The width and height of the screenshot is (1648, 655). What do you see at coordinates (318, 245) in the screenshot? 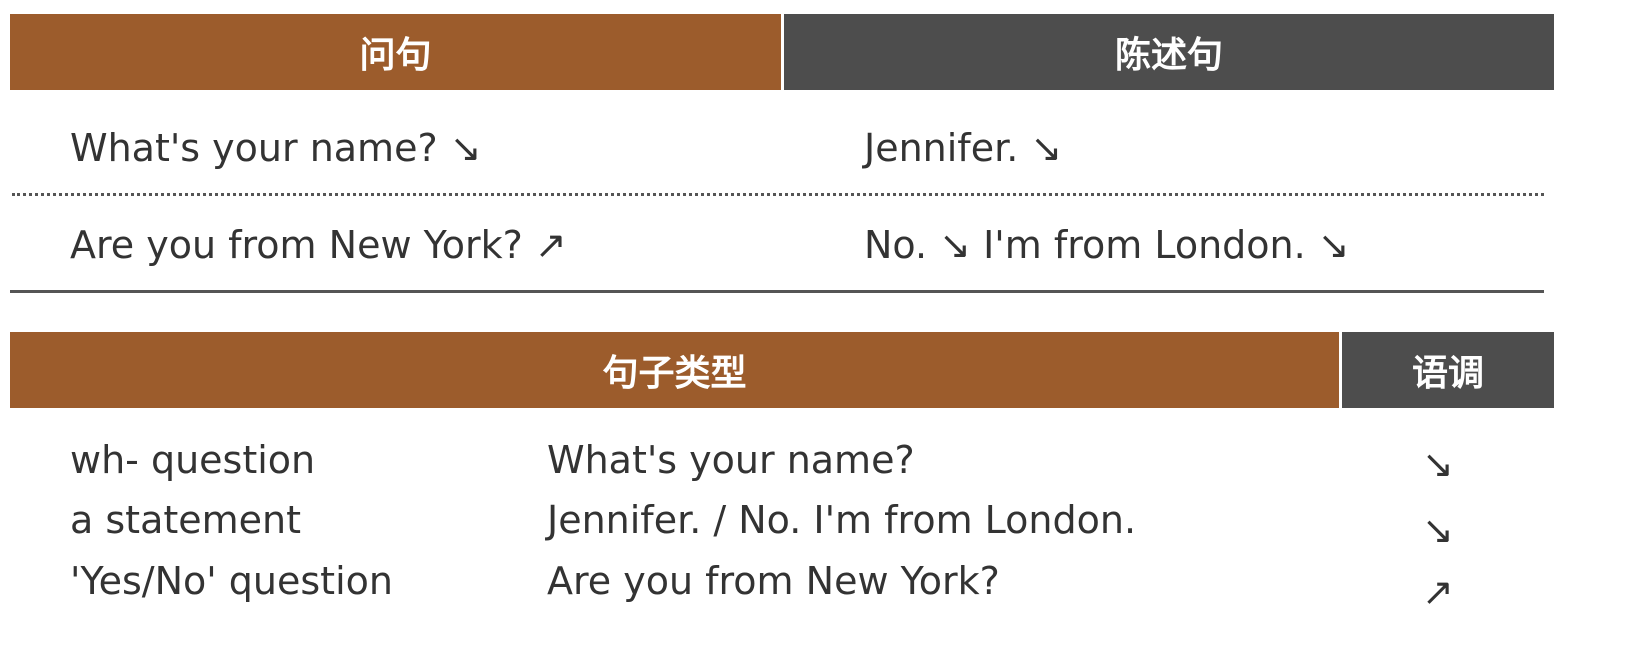
I see `table1-row2-question: Are you from New York? ↗` at bounding box center [318, 245].